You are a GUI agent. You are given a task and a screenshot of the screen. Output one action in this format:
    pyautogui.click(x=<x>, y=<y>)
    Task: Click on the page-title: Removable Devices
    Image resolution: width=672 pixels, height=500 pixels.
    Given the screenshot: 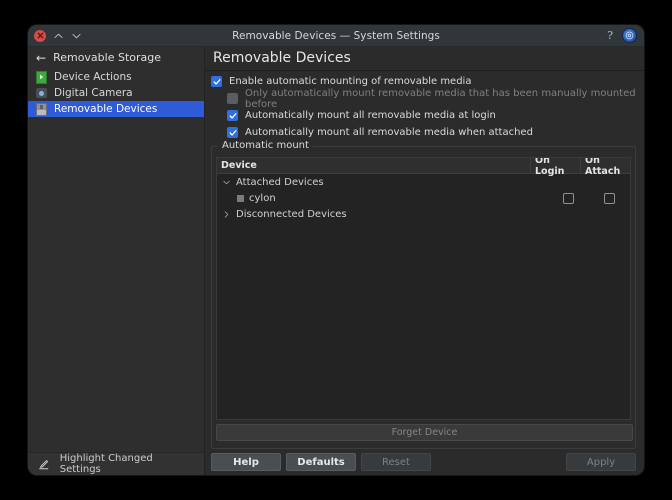 What is the action you would take?
    pyautogui.click(x=424, y=59)
    